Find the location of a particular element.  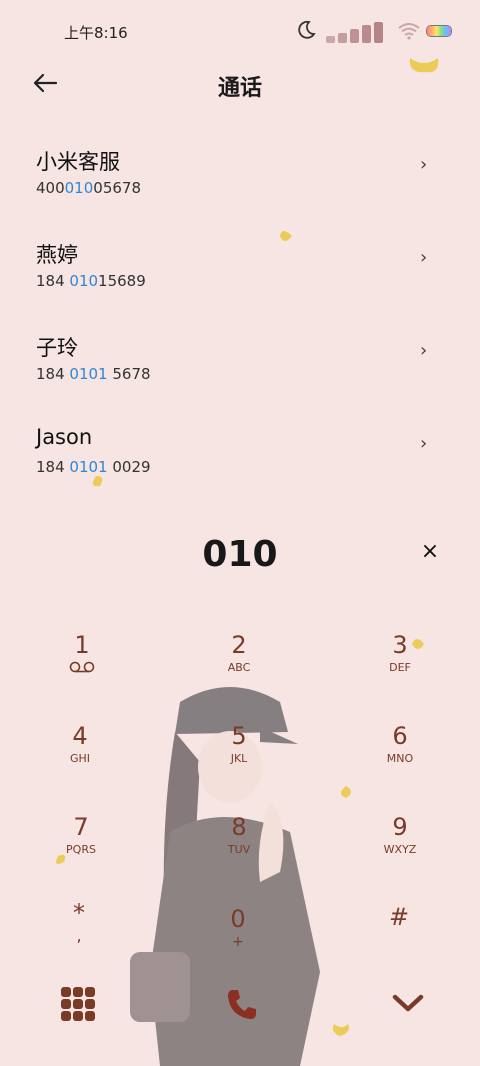

key-letters: JKL is located at coordinates (239, 758).